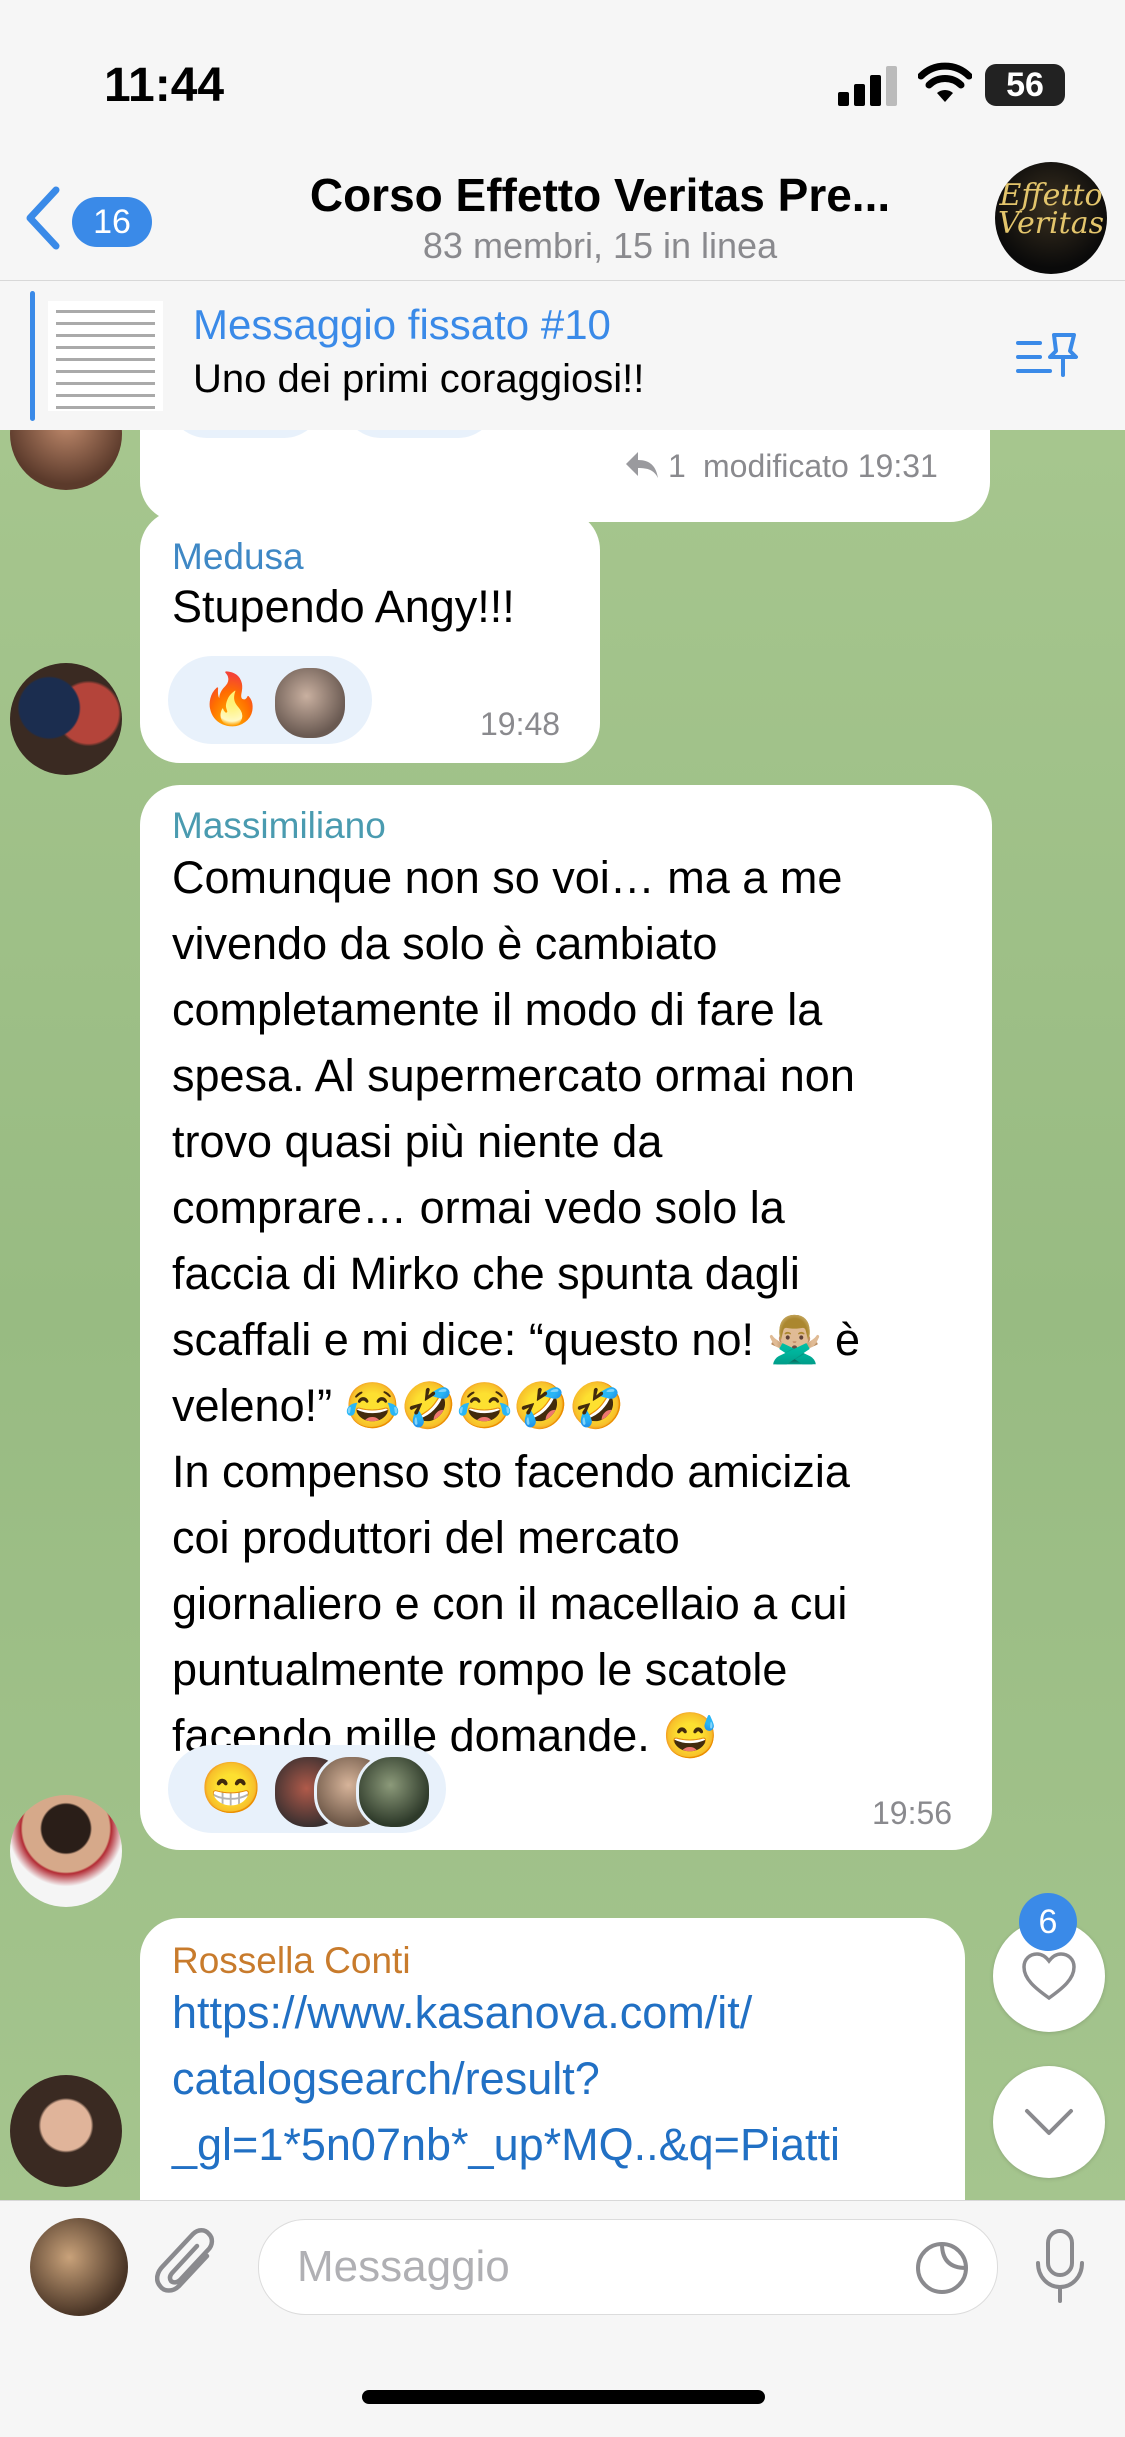  I want to click on chevron-left-icon, so click(43, 218).